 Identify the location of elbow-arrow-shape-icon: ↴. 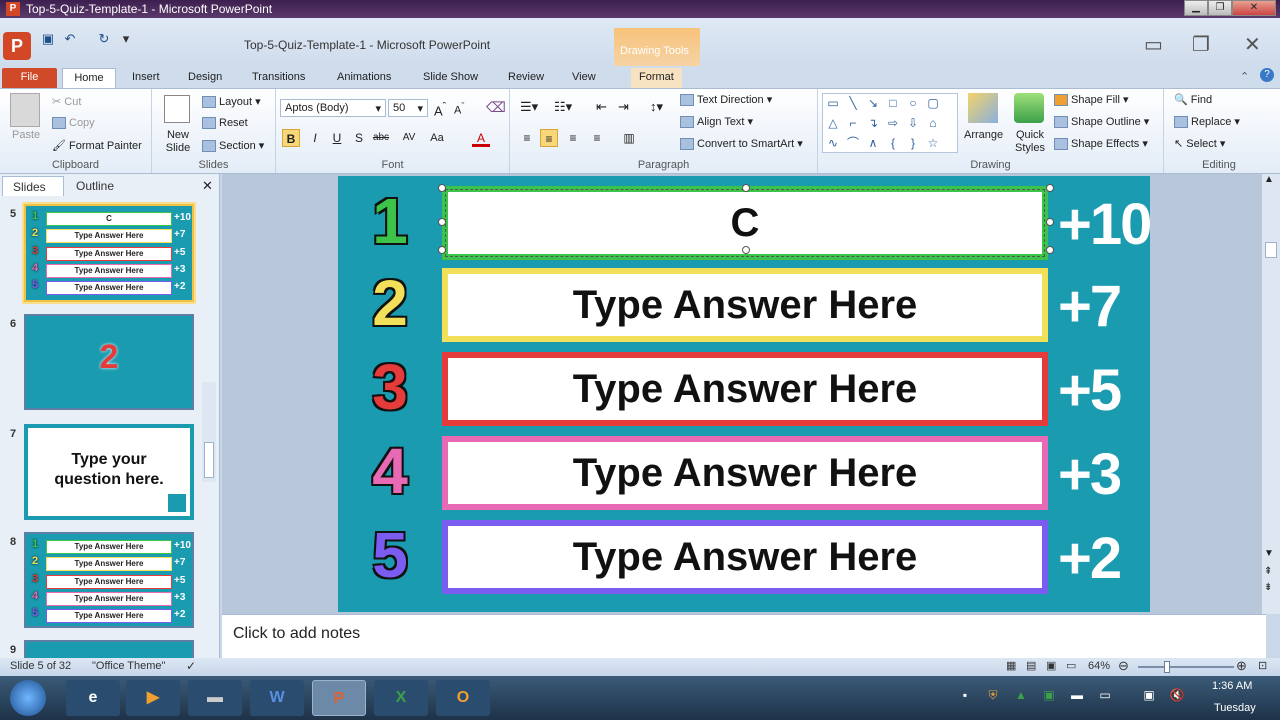
(873, 123).